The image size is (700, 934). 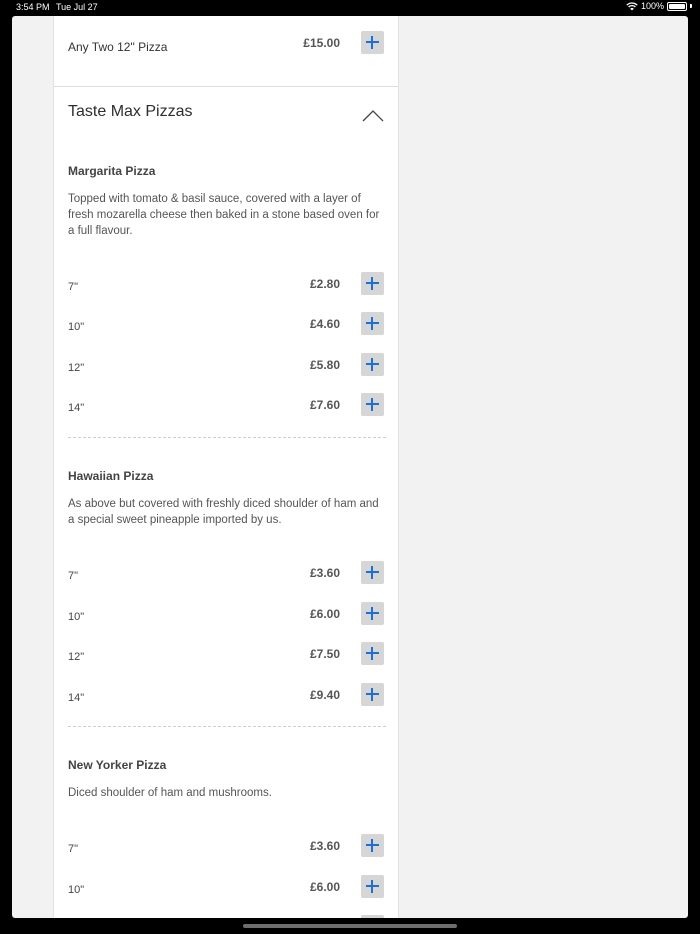 I want to click on status-bar: 3:54 PM Tue Jul 27 100%, so click(x=350, y=8).